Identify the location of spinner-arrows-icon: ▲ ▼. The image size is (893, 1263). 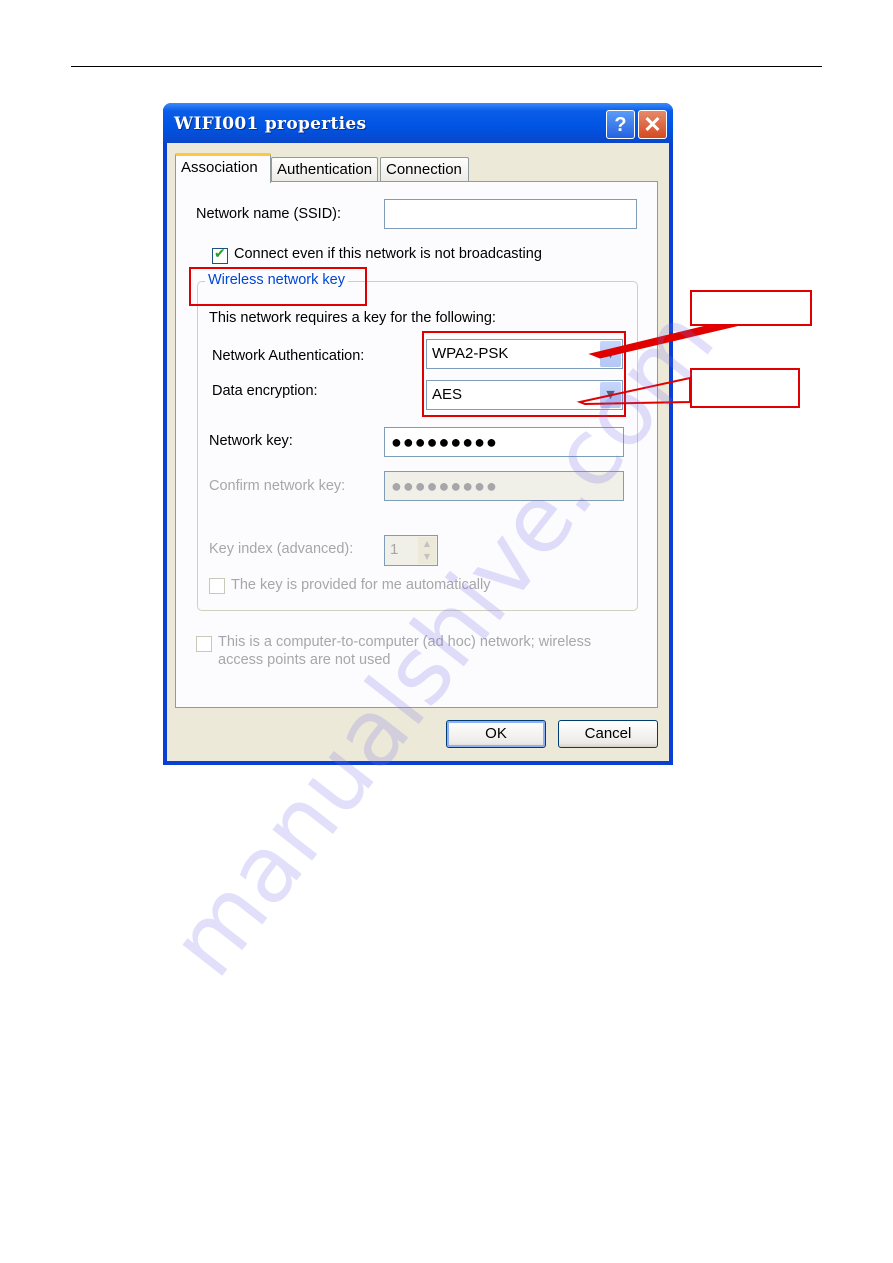
(427, 550).